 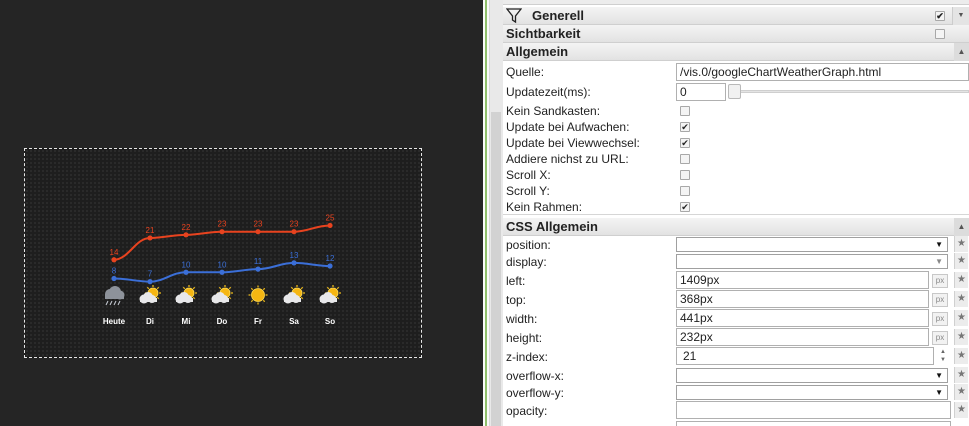 I want to click on group-allgemein: Allgemein ▲, so click(x=736, y=52).